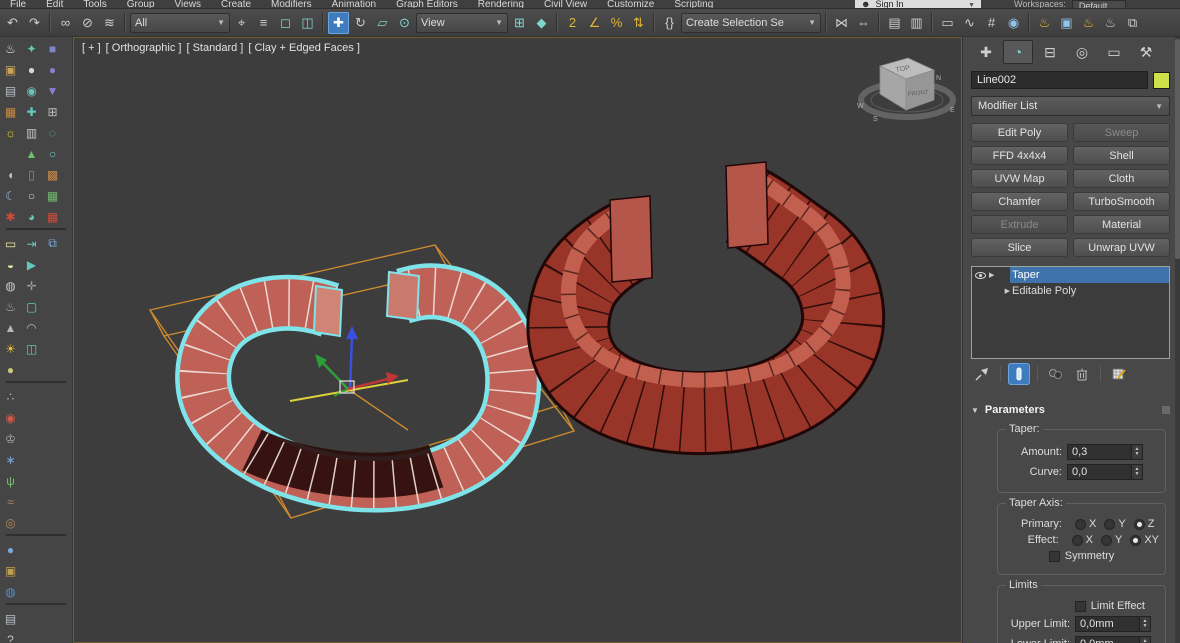 This screenshot has width=1180, height=643. Describe the element at coordinates (31, 48) in the screenshot. I see `hand-tool-icon: ✦` at that location.